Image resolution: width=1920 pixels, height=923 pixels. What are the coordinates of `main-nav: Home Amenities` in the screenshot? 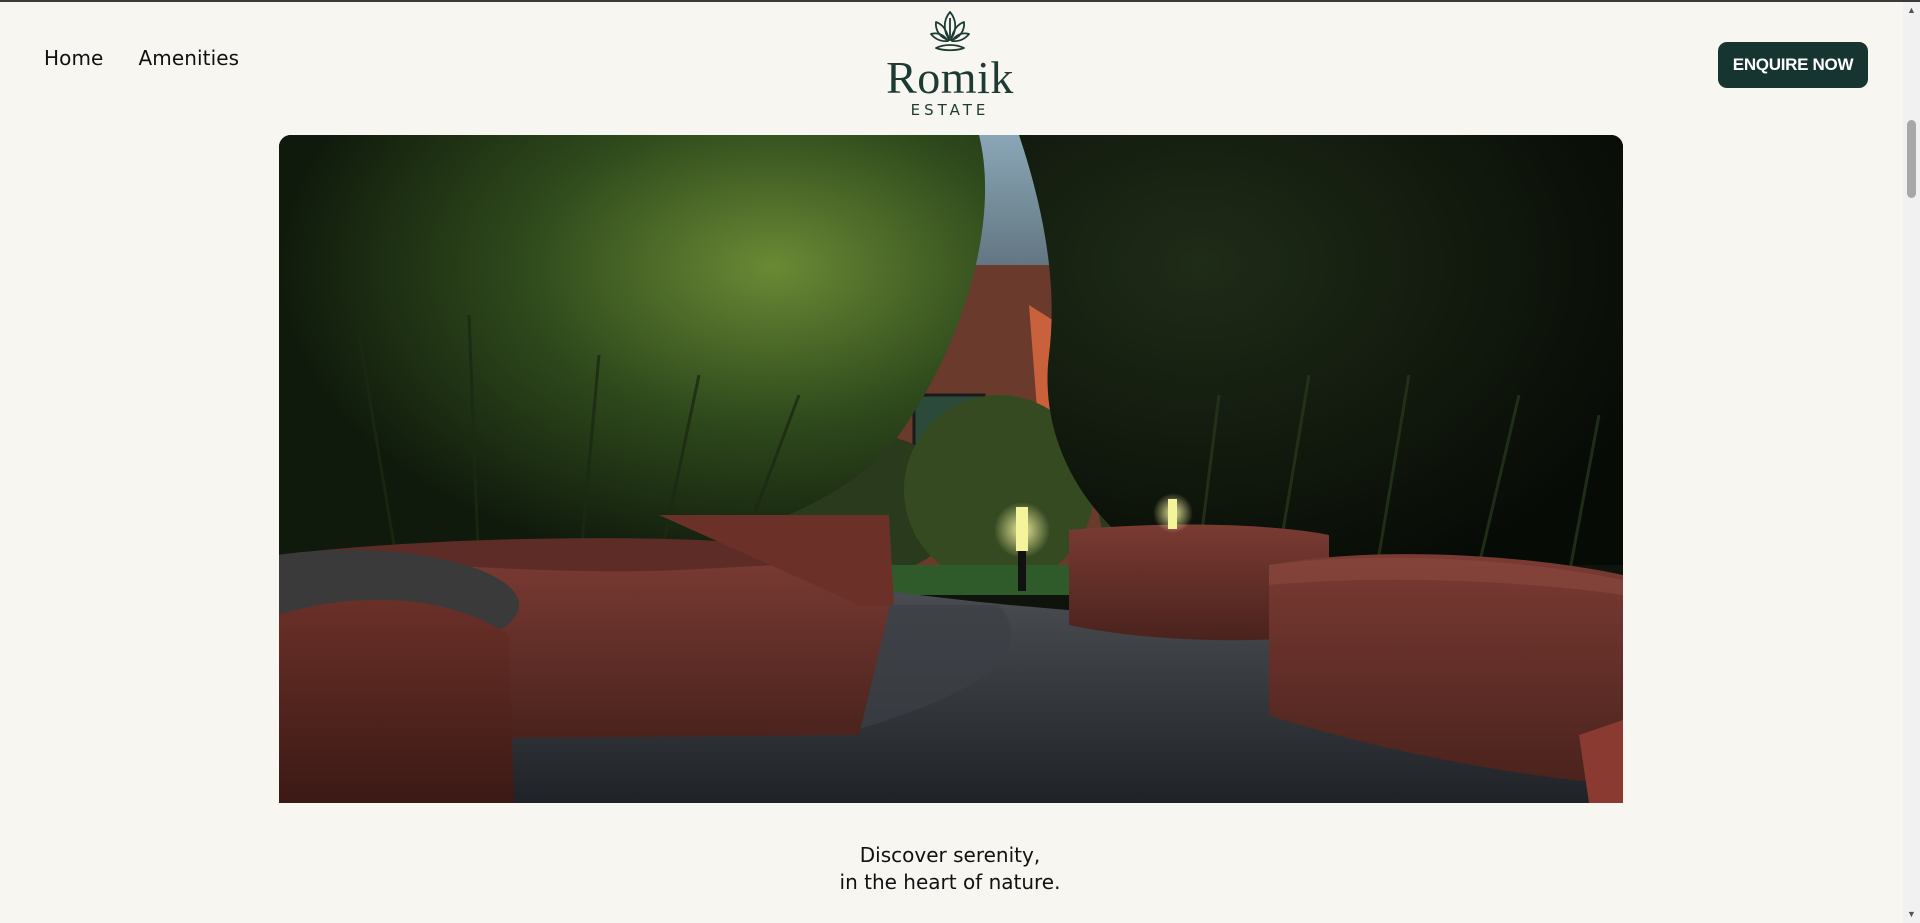 It's located at (141, 58).